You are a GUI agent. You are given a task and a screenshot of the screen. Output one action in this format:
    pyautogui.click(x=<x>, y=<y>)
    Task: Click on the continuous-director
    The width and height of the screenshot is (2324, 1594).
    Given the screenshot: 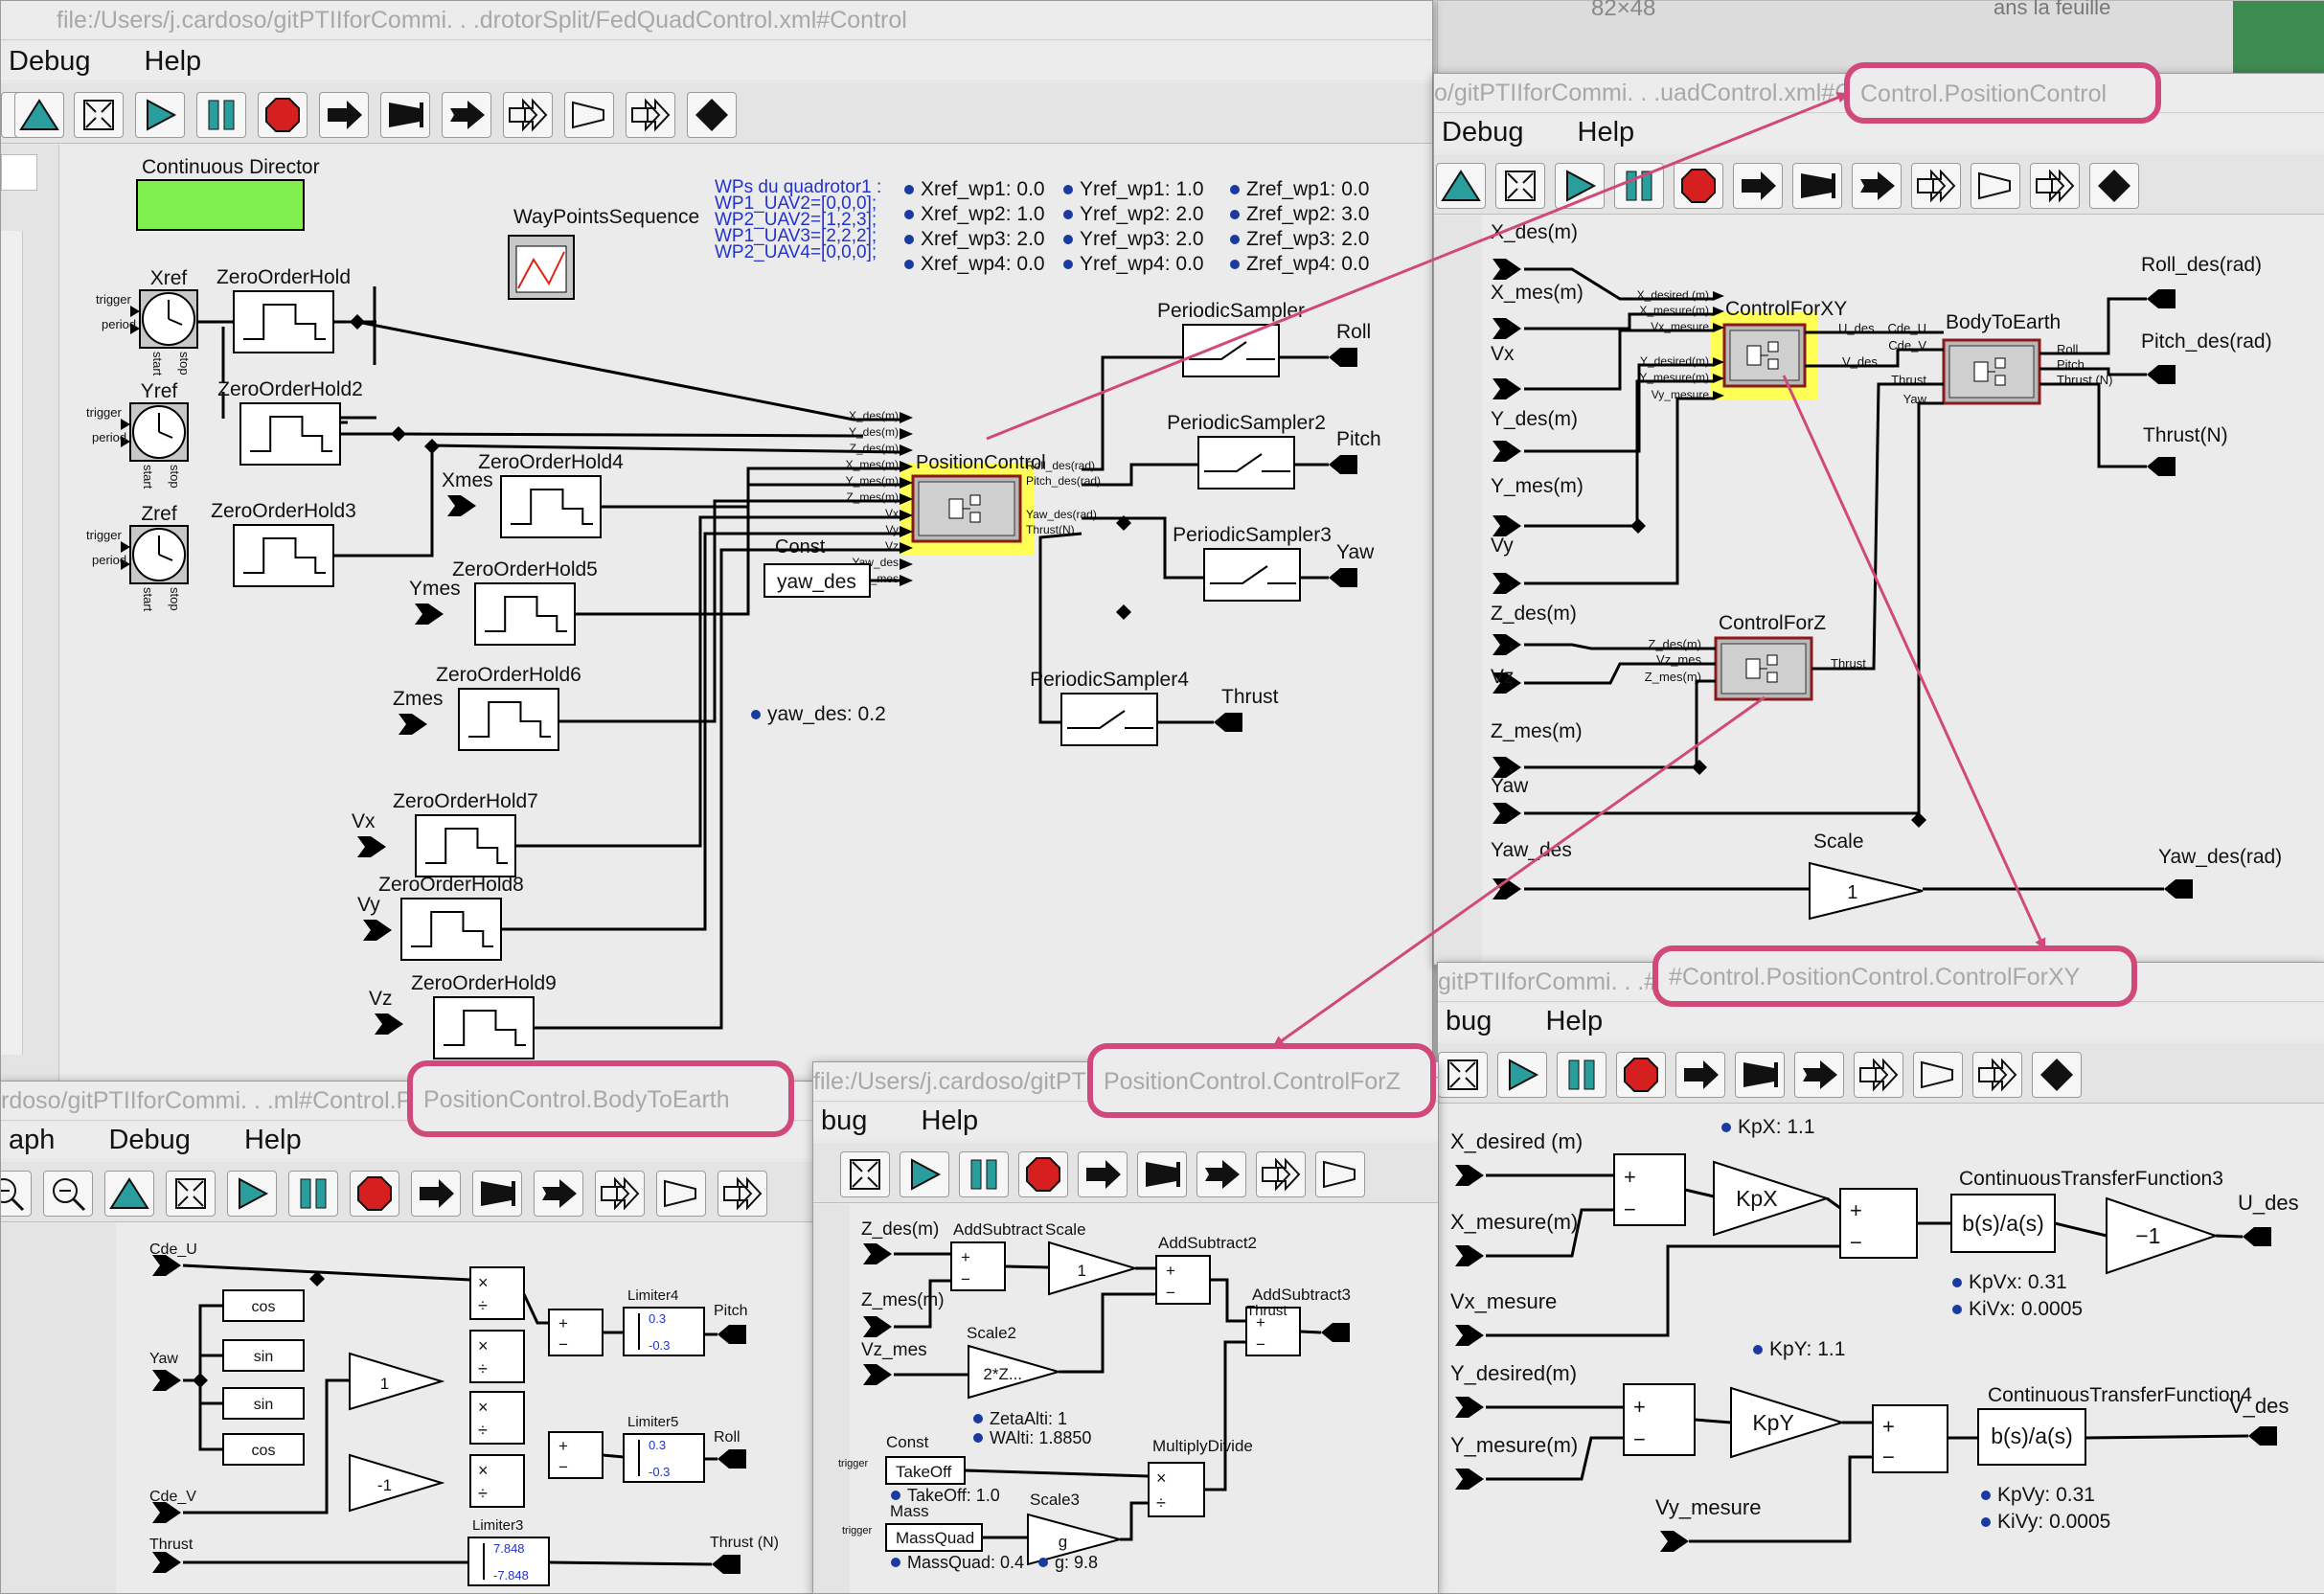 What is the action you would take?
    pyautogui.click(x=220, y=205)
    